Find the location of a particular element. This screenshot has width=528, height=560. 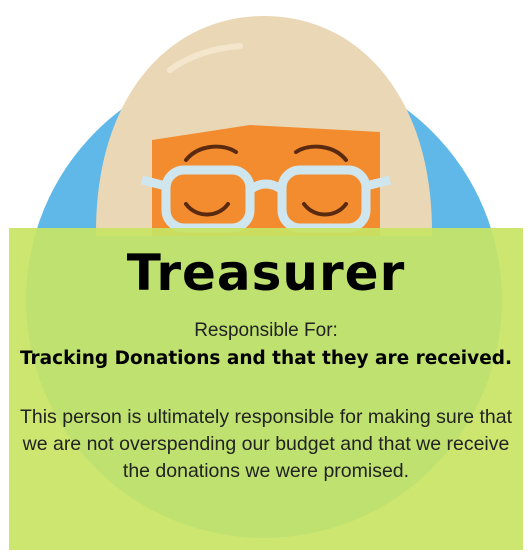

role-title: Treasurer is located at coordinates (266, 273).